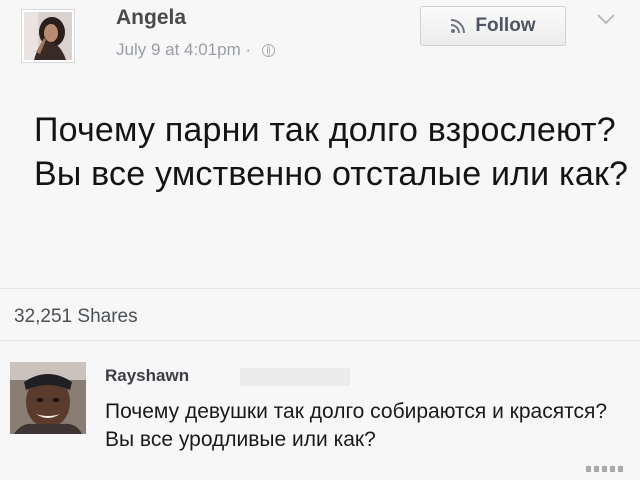  Describe the element at coordinates (295, 377) in the screenshot. I see `redacted-bar` at that location.